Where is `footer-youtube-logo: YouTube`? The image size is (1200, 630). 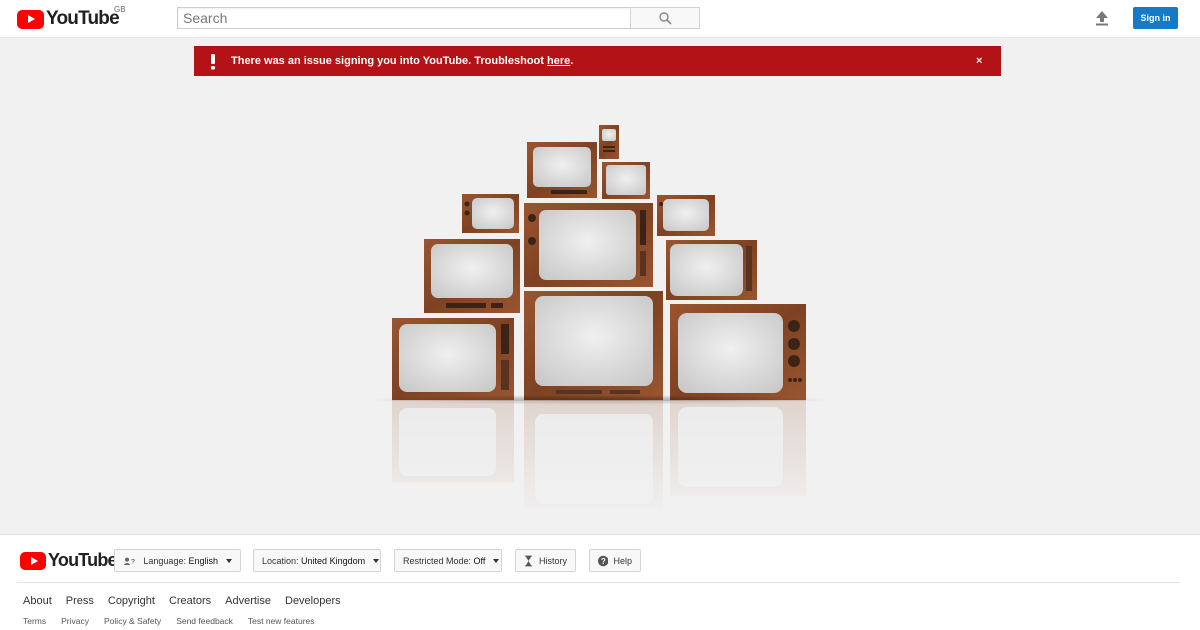
footer-youtube-logo: YouTube is located at coordinates (69, 560).